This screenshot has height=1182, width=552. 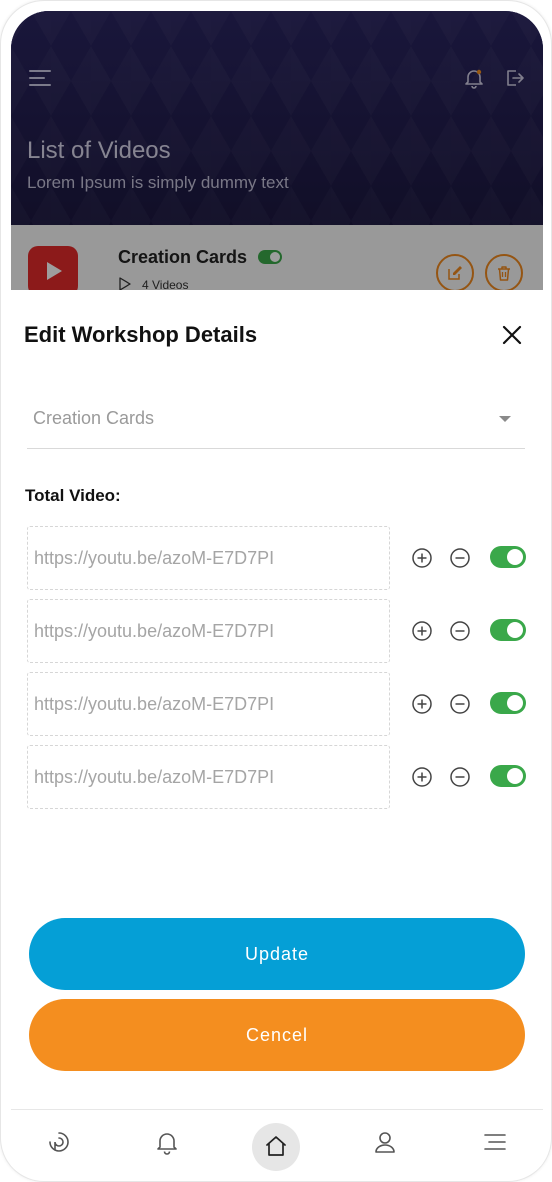 What do you see at coordinates (94, 418) in the screenshot?
I see `workshop-select-value: Creation Cards` at bounding box center [94, 418].